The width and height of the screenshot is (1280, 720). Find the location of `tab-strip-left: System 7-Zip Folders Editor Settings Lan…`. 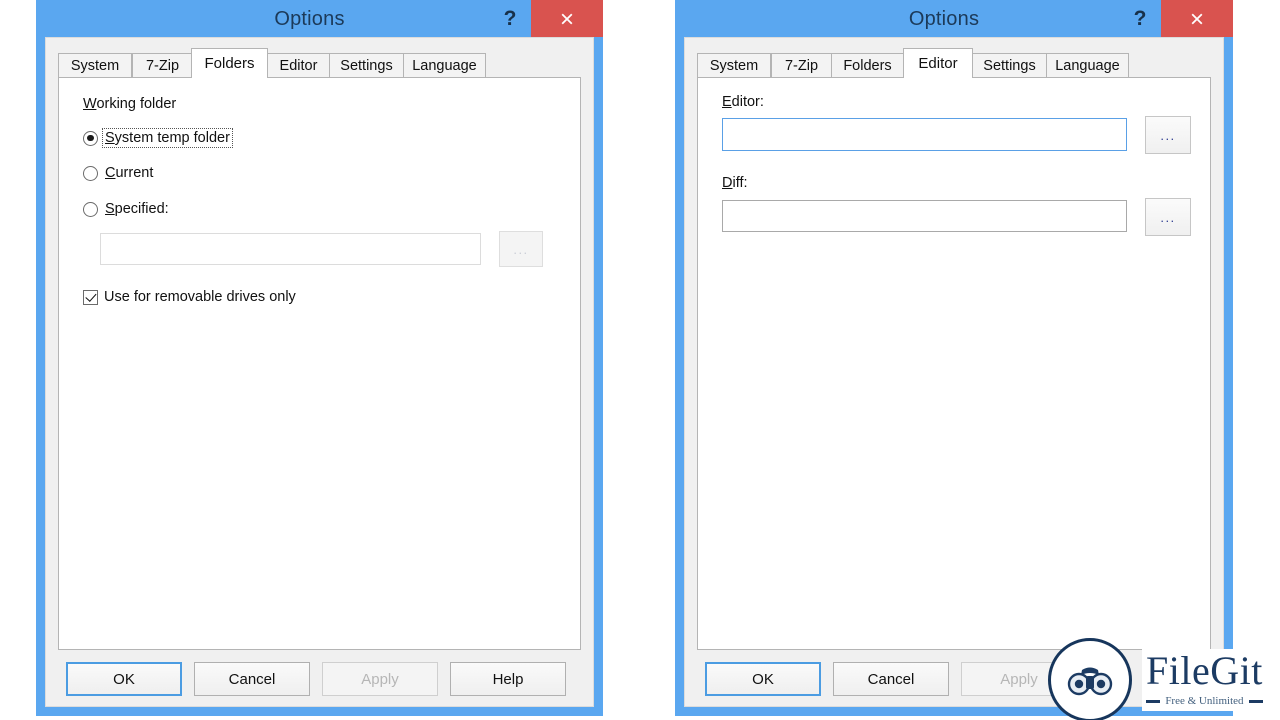

tab-strip-left: System 7-Zip Folders Editor Settings Lan… is located at coordinates (319, 63).